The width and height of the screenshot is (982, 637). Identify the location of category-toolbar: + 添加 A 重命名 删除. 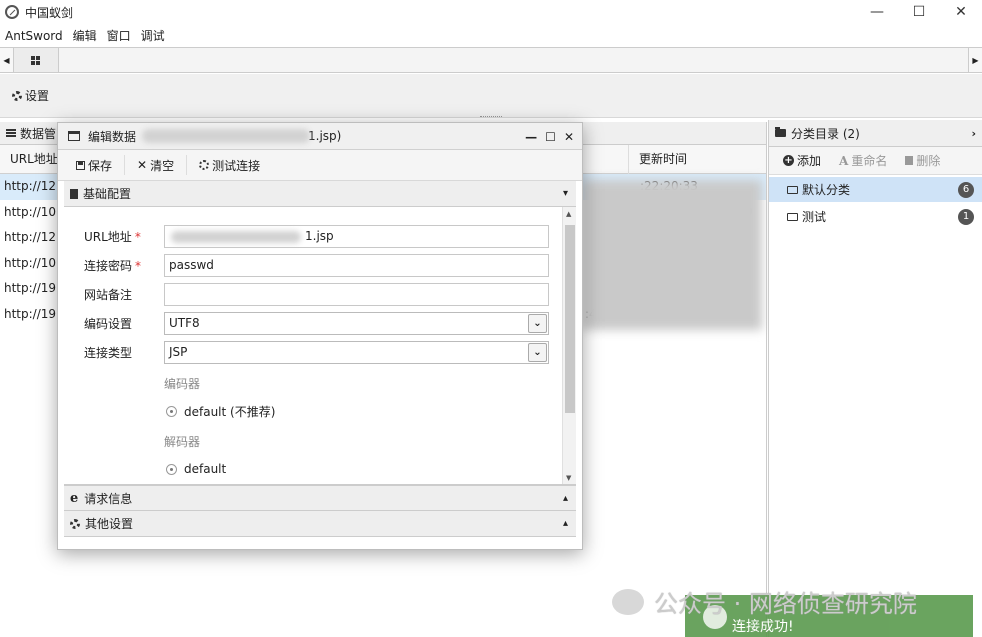
(875, 161).